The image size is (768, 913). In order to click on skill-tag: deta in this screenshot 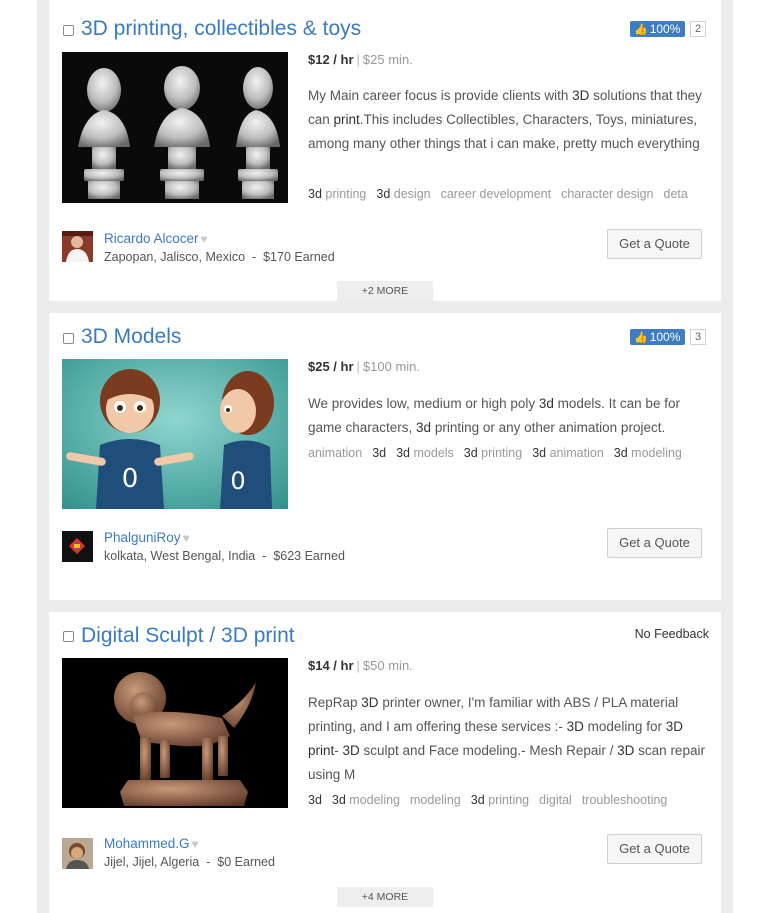, I will do `click(676, 194)`.